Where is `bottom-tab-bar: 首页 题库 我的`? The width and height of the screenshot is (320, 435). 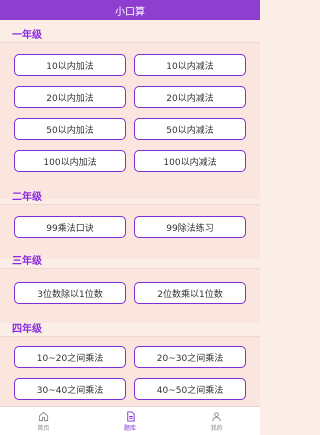 bottom-tab-bar: 首页 题库 我的 is located at coordinates (130, 420).